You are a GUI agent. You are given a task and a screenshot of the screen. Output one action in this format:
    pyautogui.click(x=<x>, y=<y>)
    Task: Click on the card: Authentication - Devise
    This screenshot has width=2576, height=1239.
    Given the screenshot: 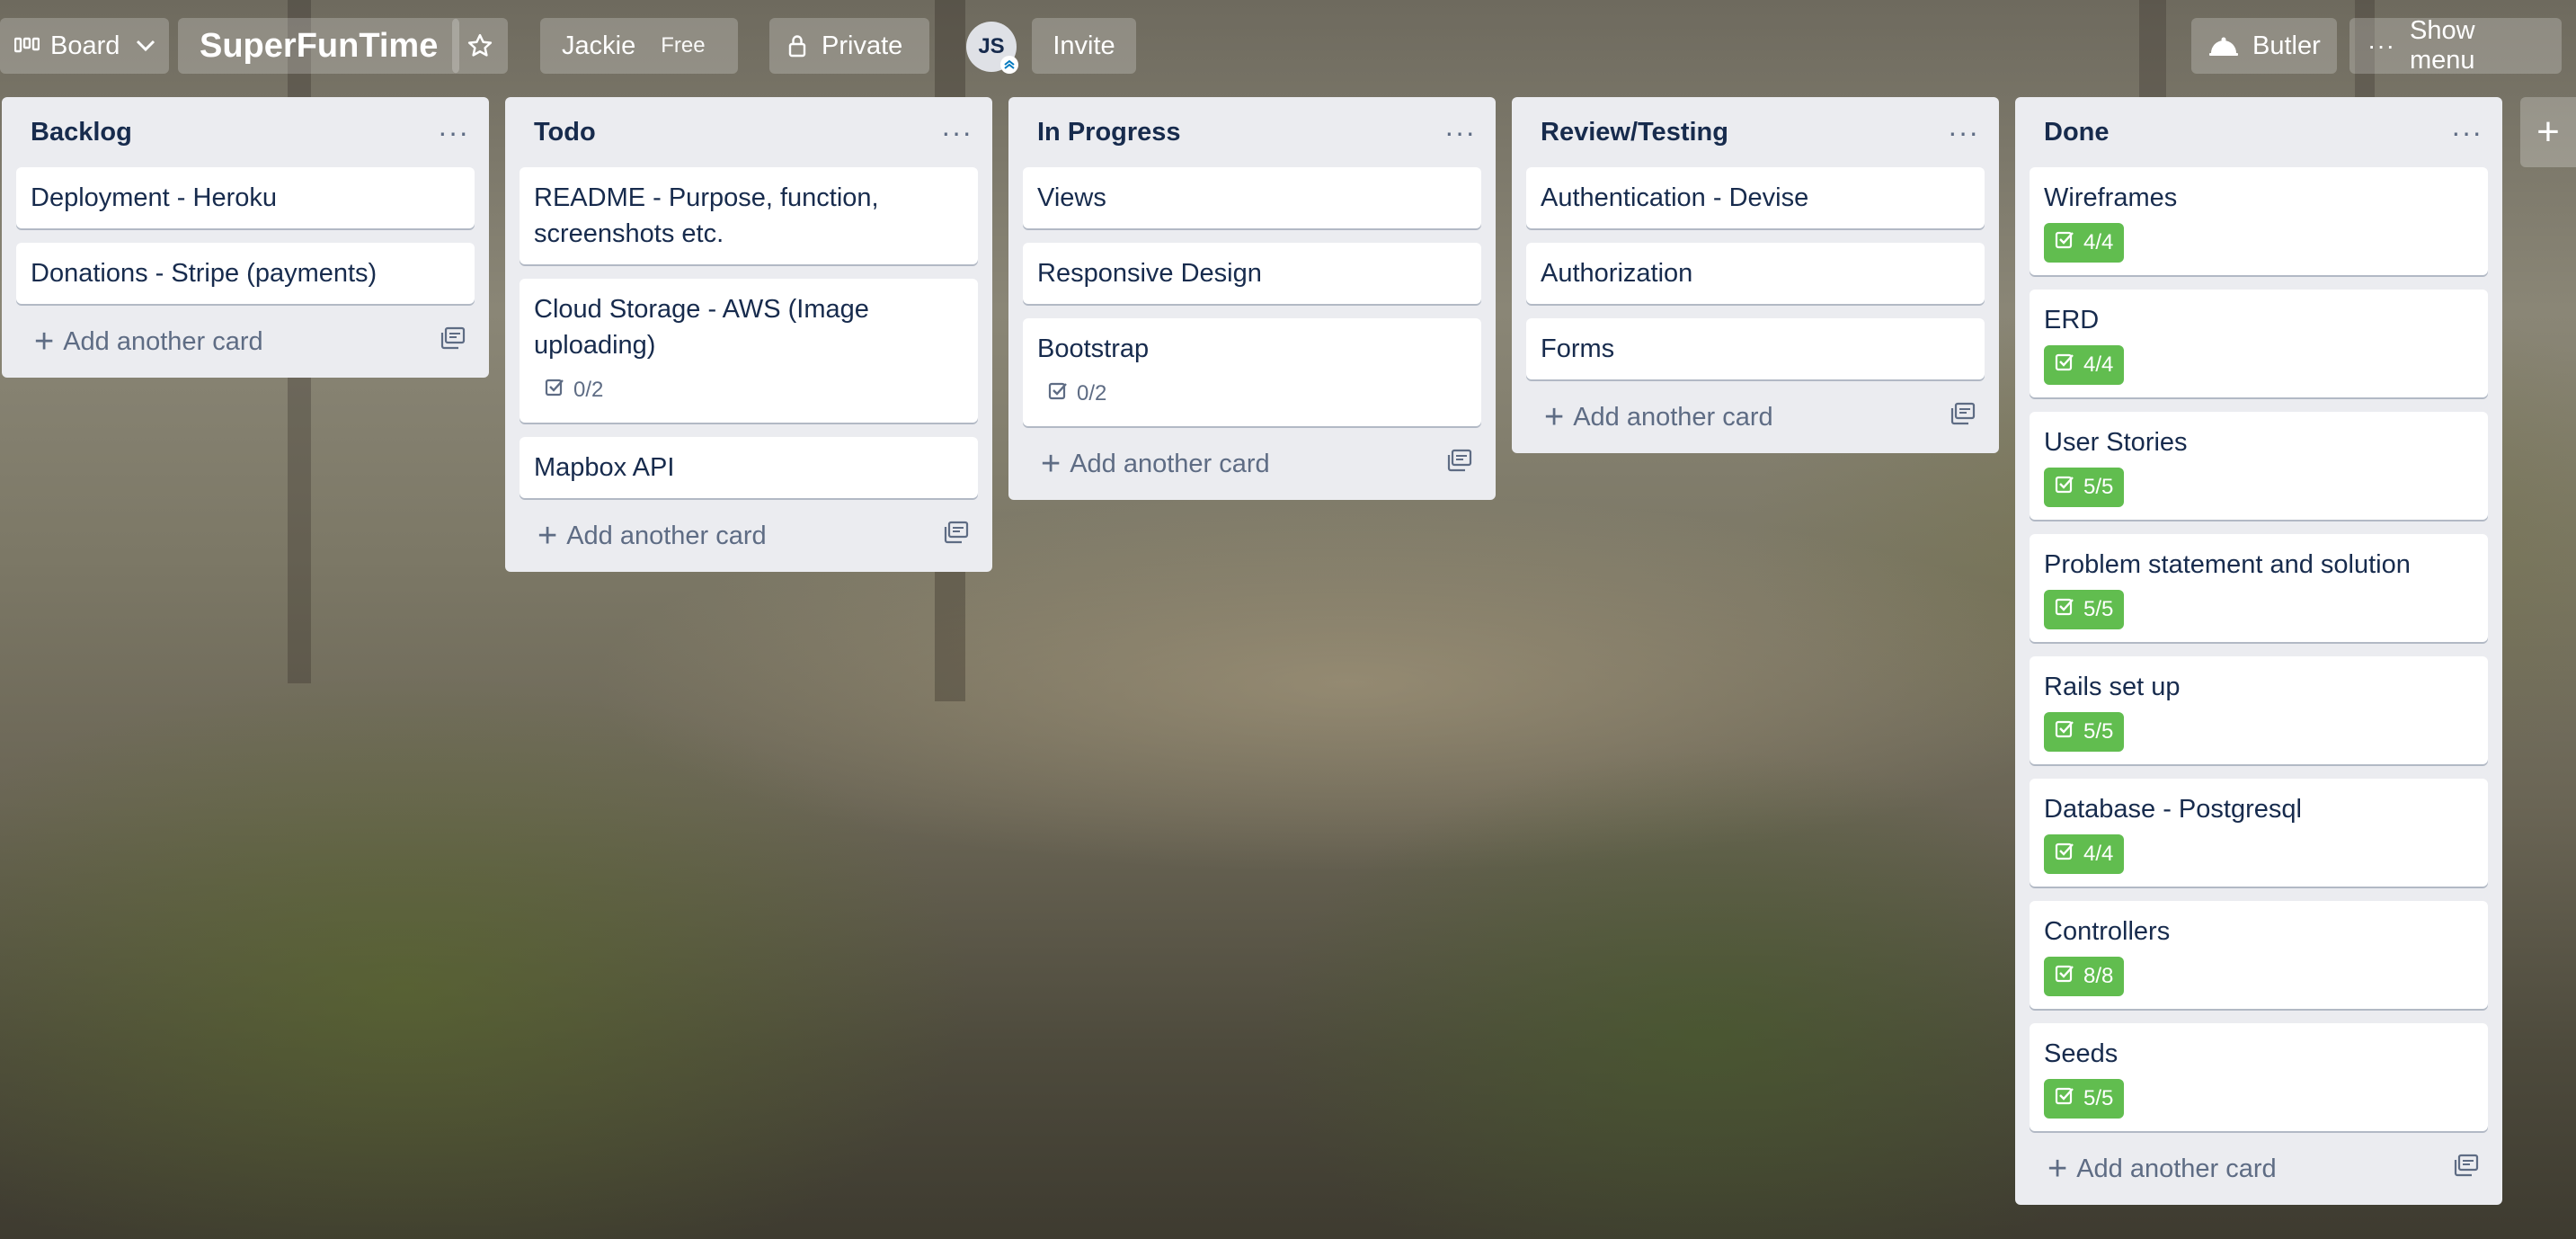 What is the action you would take?
    pyautogui.click(x=1755, y=197)
    